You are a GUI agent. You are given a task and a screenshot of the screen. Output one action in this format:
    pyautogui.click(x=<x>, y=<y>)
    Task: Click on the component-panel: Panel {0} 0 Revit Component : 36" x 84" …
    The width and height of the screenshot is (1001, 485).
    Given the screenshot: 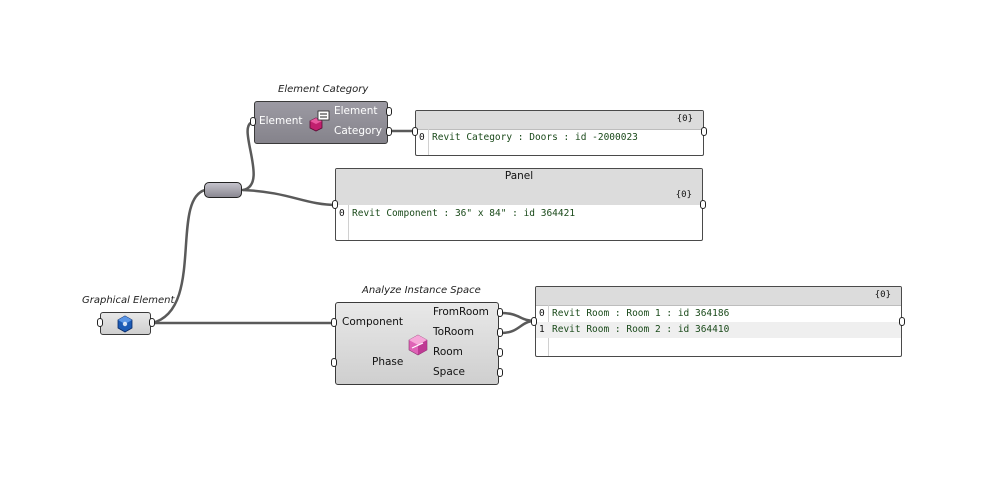 What is the action you would take?
    pyautogui.click(x=519, y=204)
    